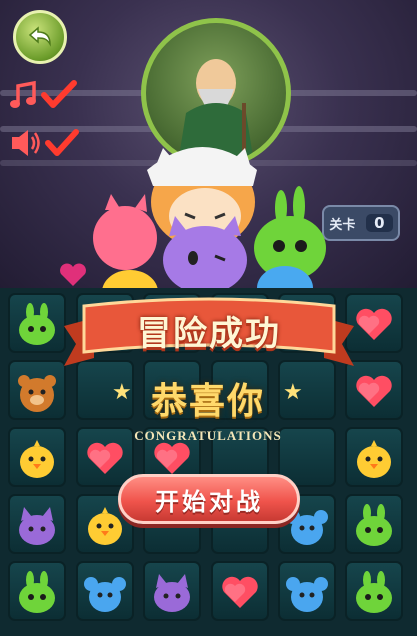 The image size is (417, 636). I want to click on congratulations-subtitle: CONGRATULATIONS, so click(208, 435).